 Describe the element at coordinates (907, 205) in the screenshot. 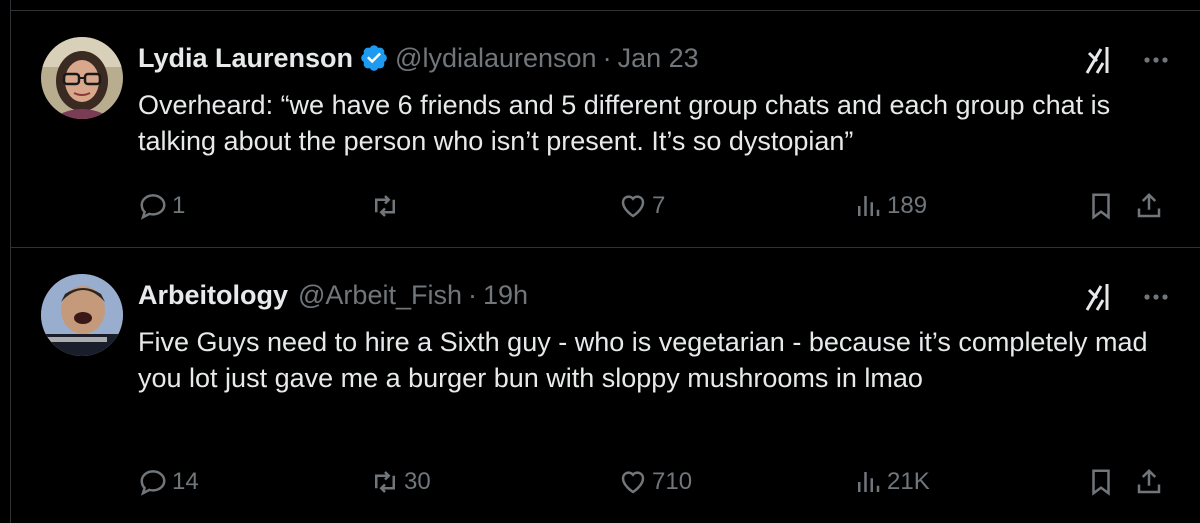

I see `views-count: 189` at that location.